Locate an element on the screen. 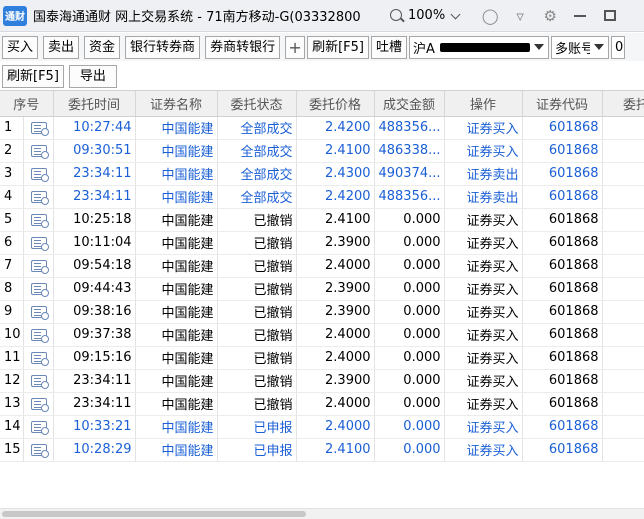 The width and height of the screenshot is (644, 519). zoom-icon is located at coordinates (397, 16).